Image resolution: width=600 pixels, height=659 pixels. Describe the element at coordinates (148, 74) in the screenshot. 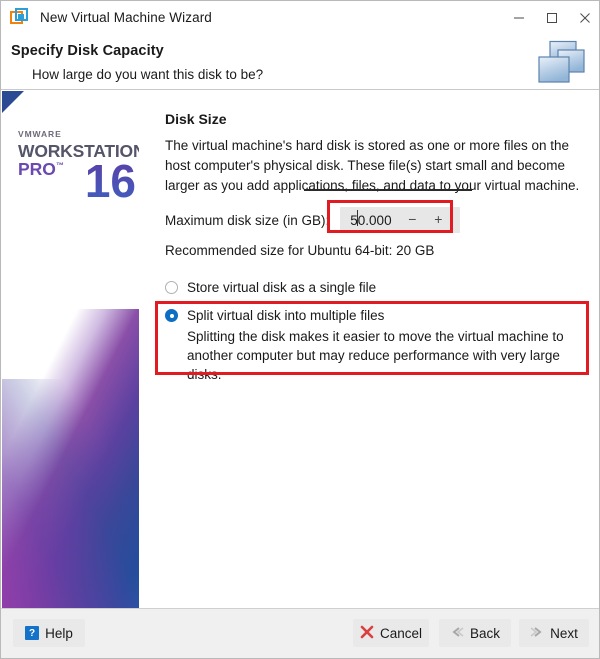

I see `page-subtitle: How large do you want this disk to be?` at that location.